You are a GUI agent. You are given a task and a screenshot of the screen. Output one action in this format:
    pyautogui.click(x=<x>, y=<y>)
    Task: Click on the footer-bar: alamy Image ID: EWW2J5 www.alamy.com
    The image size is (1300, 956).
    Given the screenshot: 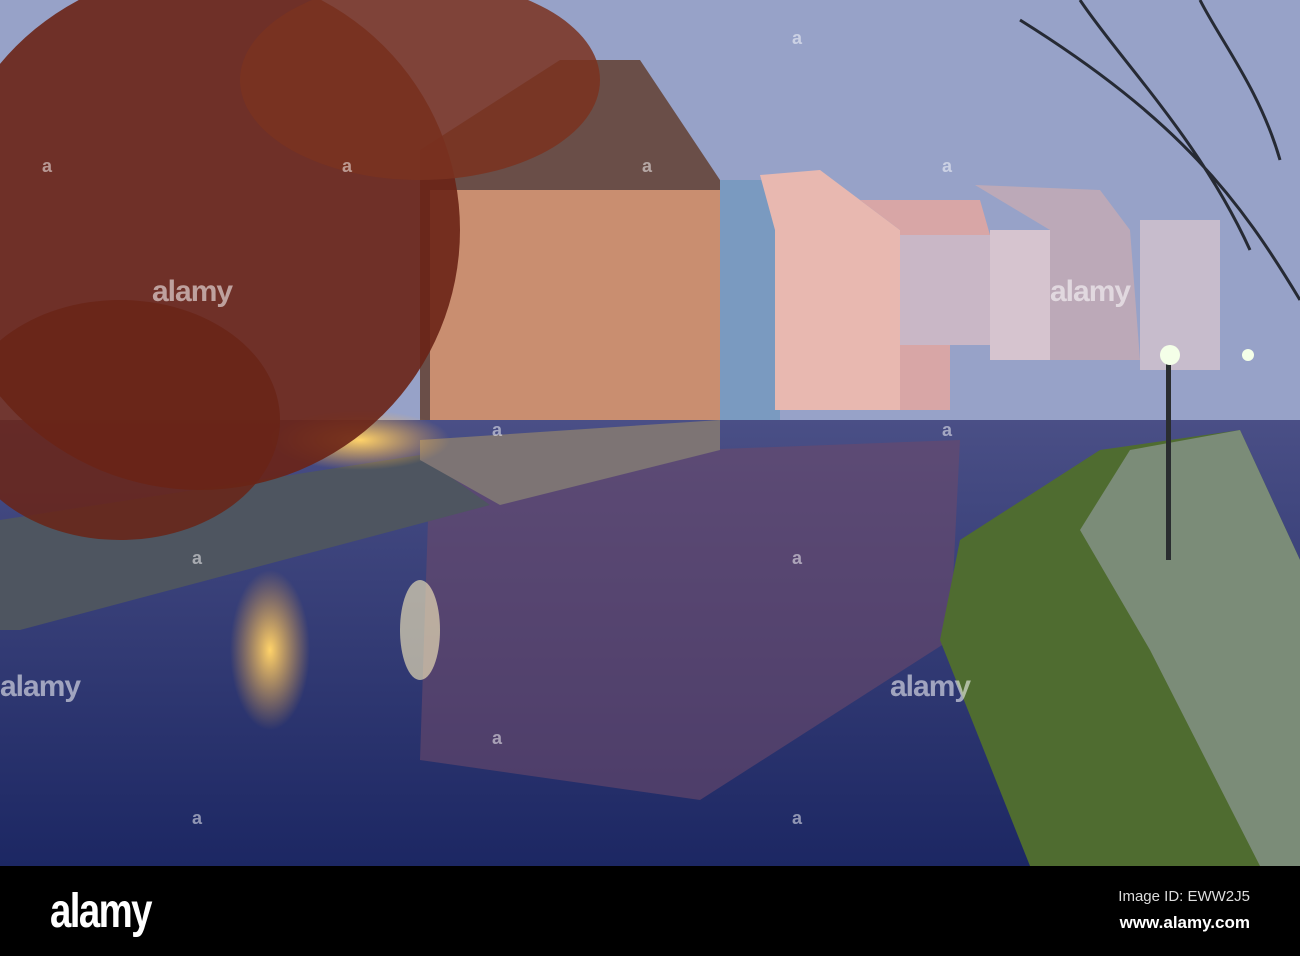 What is the action you would take?
    pyautogui.click(x=650, y=911)
    